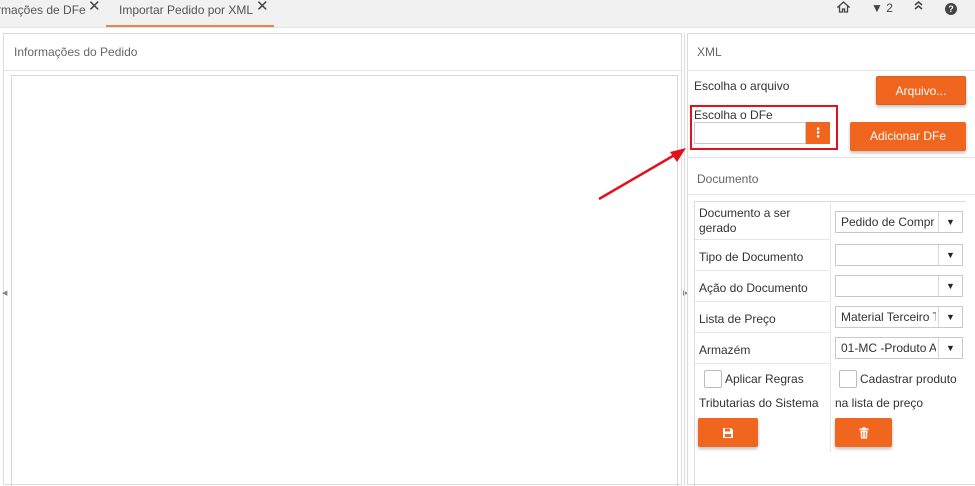 This screenshot has width=975, height=486. I want to click on tab-label: rmações de DFe, so click(43, 10).